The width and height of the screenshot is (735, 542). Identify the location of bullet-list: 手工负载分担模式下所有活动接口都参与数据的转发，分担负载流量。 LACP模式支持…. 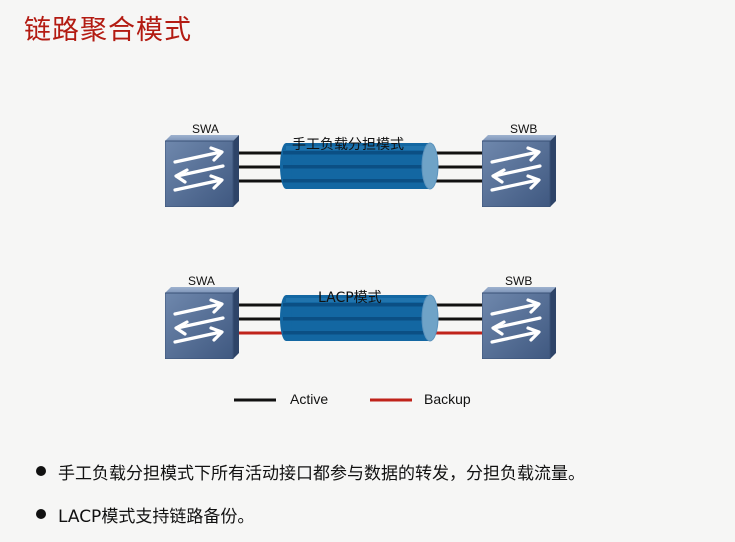
(310, 499).